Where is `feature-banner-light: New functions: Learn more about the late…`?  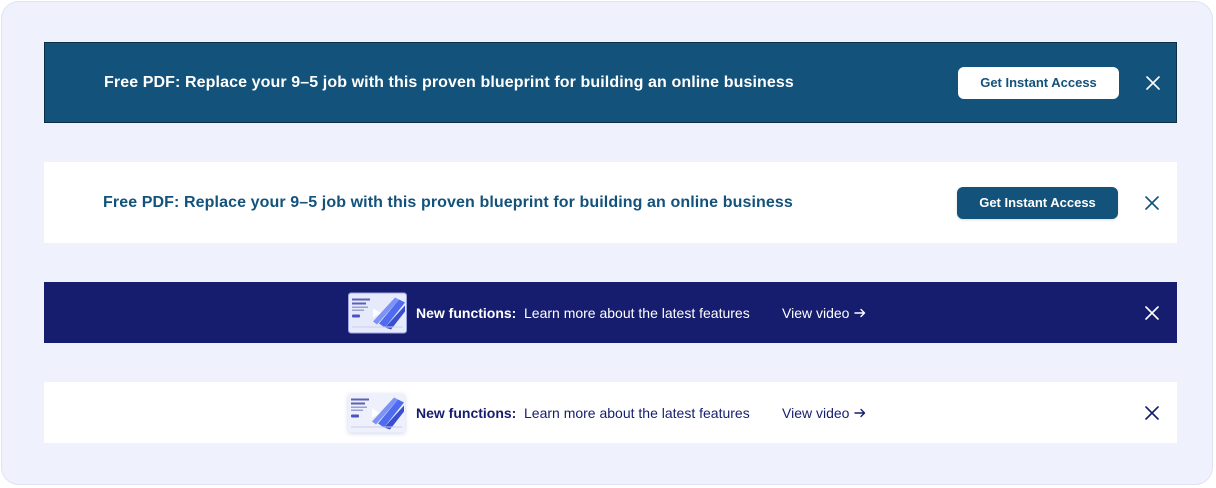
feature-banner-light: New functions: Learn more about the late… is located at coordinates (610, 412).